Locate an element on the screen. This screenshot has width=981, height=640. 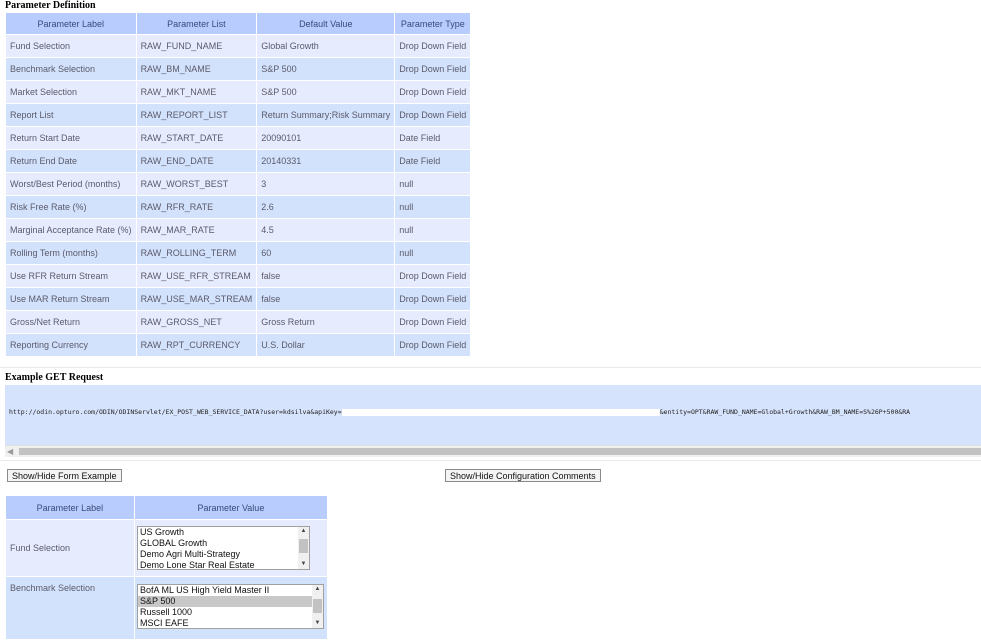
default-value-cell: 3 is located at coordinates (326, 184).